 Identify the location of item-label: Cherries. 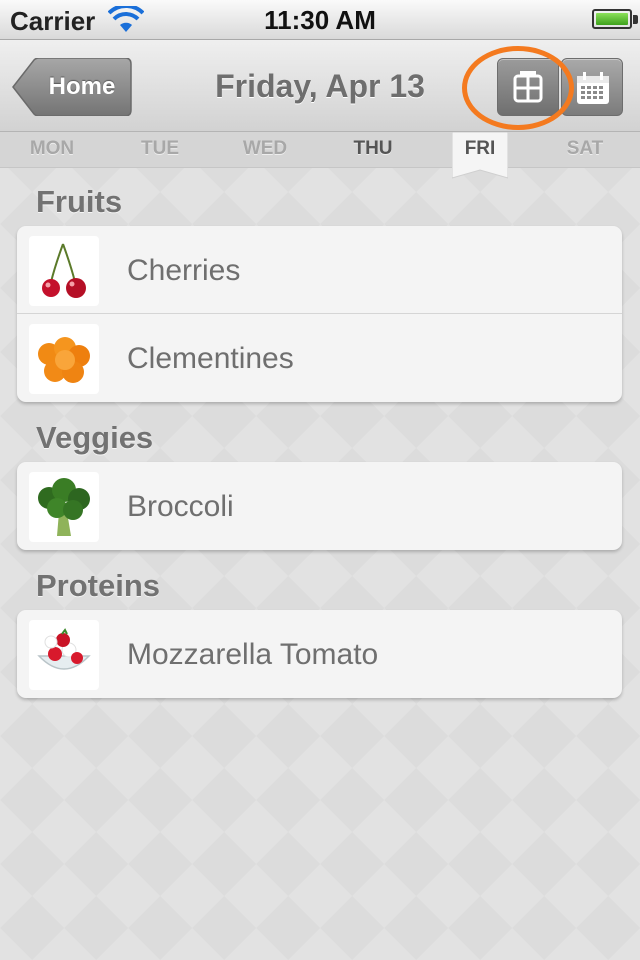
(184, 270).